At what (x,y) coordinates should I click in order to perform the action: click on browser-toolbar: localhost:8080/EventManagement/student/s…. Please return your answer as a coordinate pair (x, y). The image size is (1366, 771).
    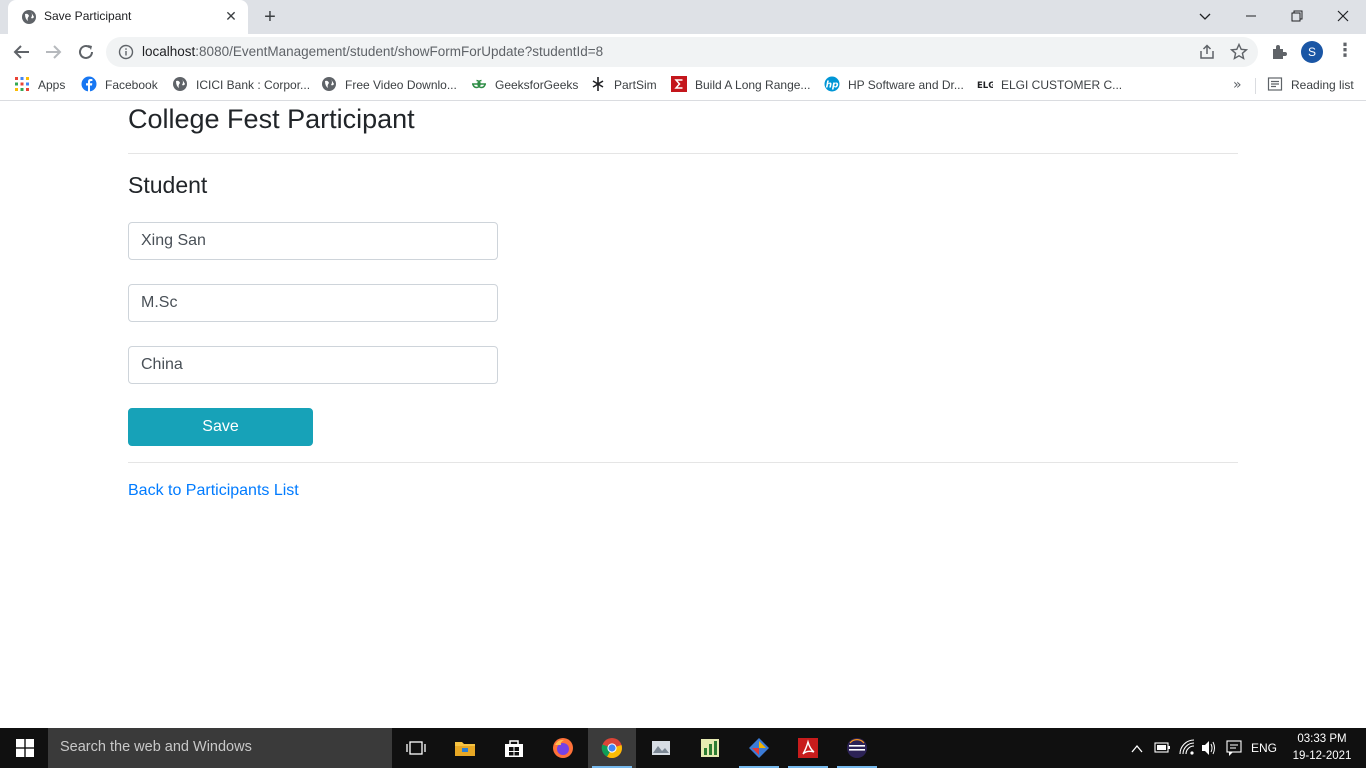
    Looking at the image, I should click on (683, 52).